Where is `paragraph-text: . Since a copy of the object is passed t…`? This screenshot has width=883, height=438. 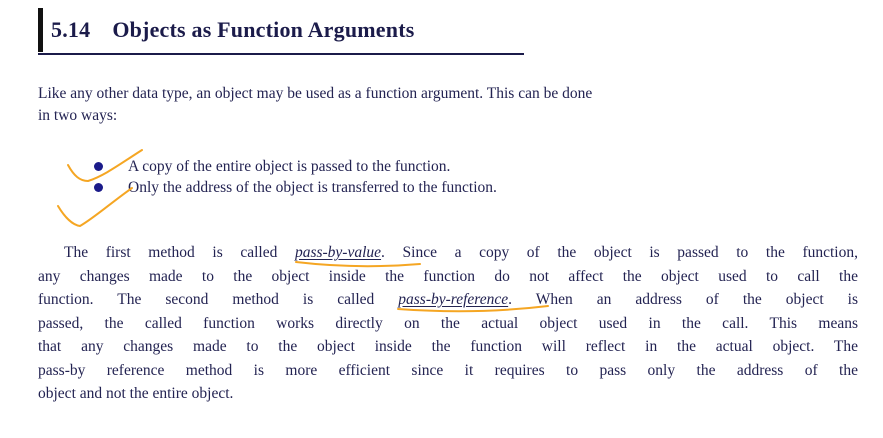 paragraph-text: . Since a copy of the object is passed t… is located at coordinates (619, 252).